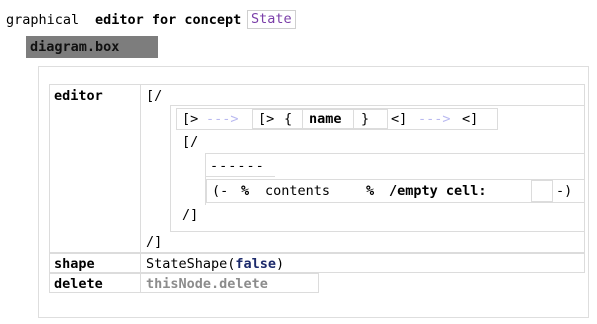 The width and height of the screenshot is (597, 324). What do you see at coordinates (377, 105) in the screenshot?
I see `vbox-top-rule` at bounding box center [377, 105].